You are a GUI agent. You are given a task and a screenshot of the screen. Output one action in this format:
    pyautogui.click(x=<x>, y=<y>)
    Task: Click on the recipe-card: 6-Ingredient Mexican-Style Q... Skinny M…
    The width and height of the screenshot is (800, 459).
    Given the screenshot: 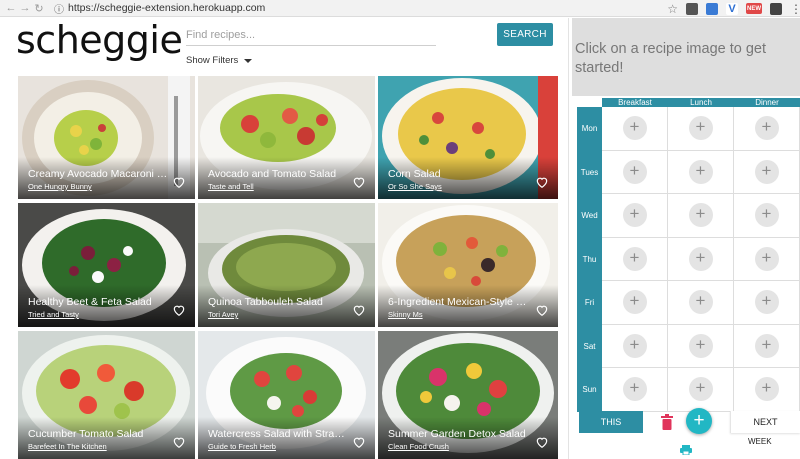 What is the action you would take?
    pyautogui.click(x=468, y=265)
    